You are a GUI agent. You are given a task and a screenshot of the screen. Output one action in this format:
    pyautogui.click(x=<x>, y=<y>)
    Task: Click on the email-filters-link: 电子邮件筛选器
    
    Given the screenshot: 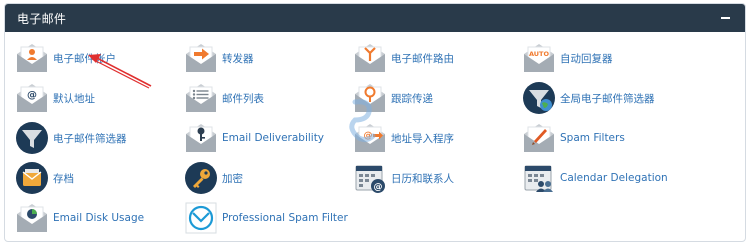 What is the action you would take?
    pyautogui.click(x=71, y=138)
    